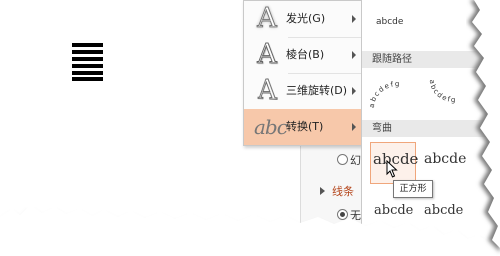 Image resolution: width=500 pixels, height=256 pixels. What do you see at coordinates (389, 22) in the screenshot?
I see `no-transform-sample: abcde` at bounding box center [389, 22].